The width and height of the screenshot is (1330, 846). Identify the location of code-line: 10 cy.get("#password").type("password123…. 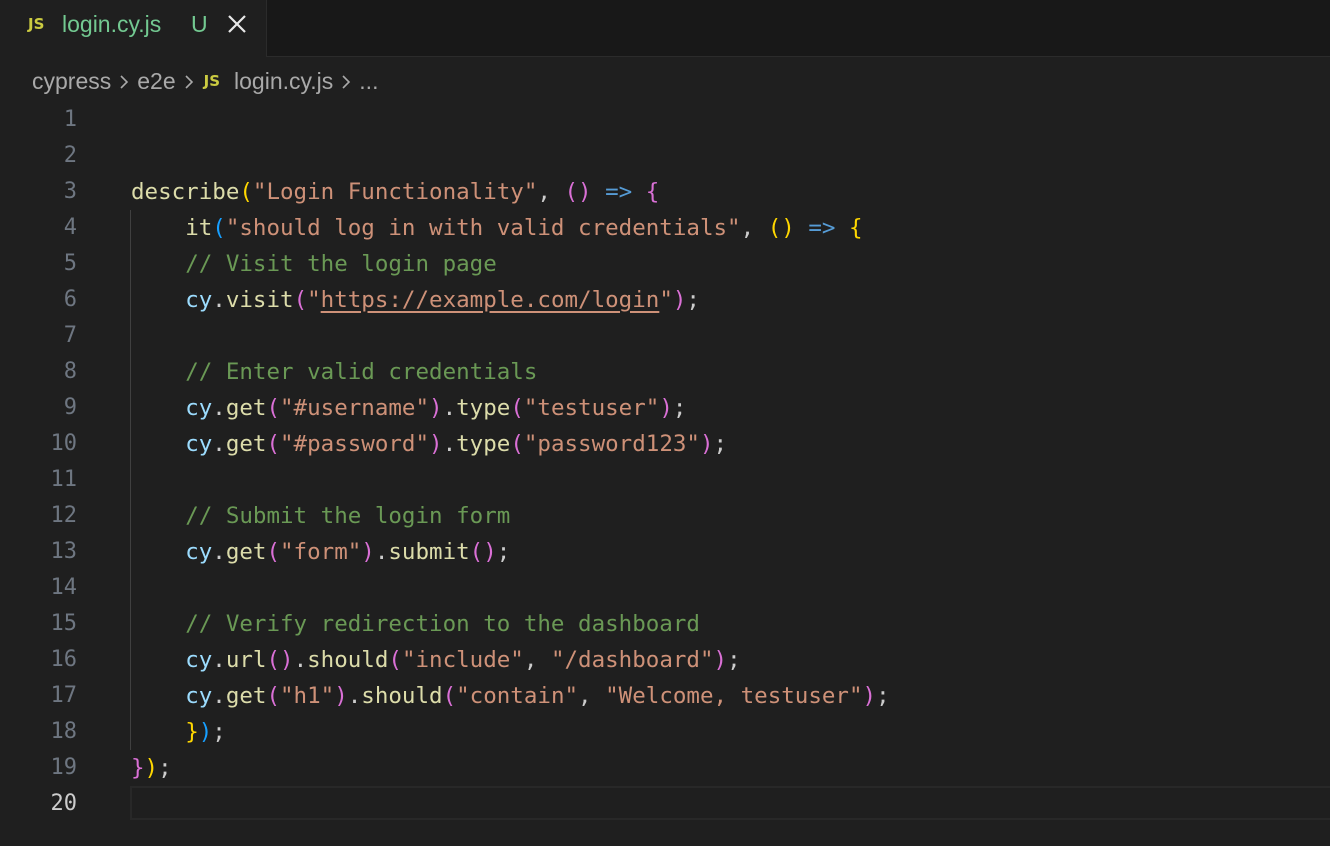
(665, 444).